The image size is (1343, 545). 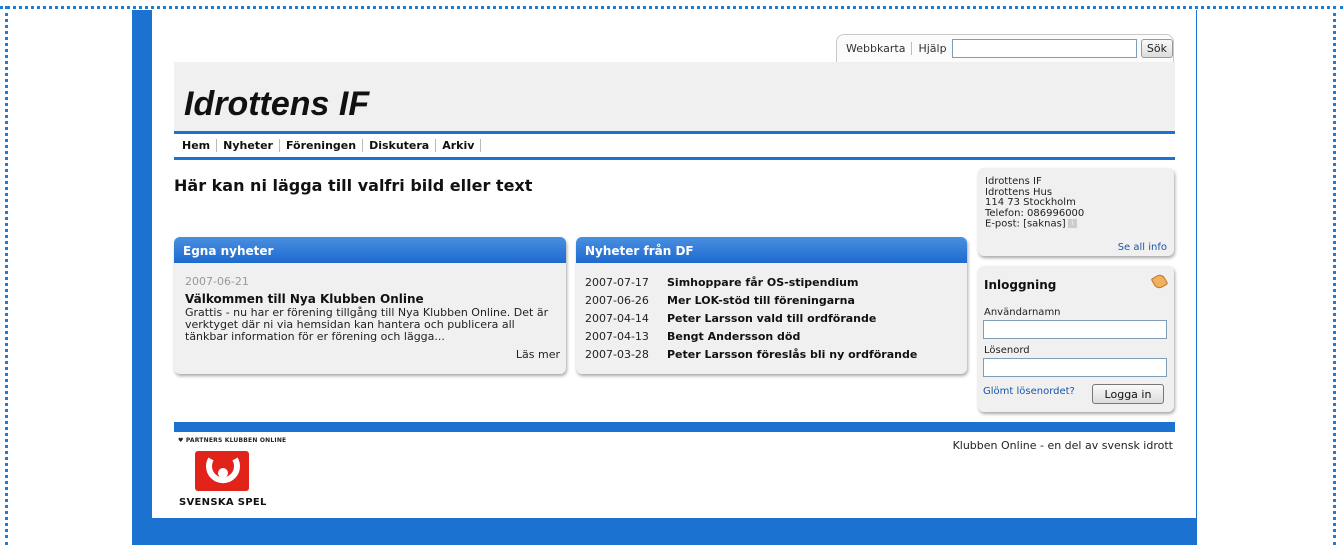 What do you see at coordinates (932, 48) in the screenshot?
I see `help-link: Hjälp` at bounding box center [932, 48].